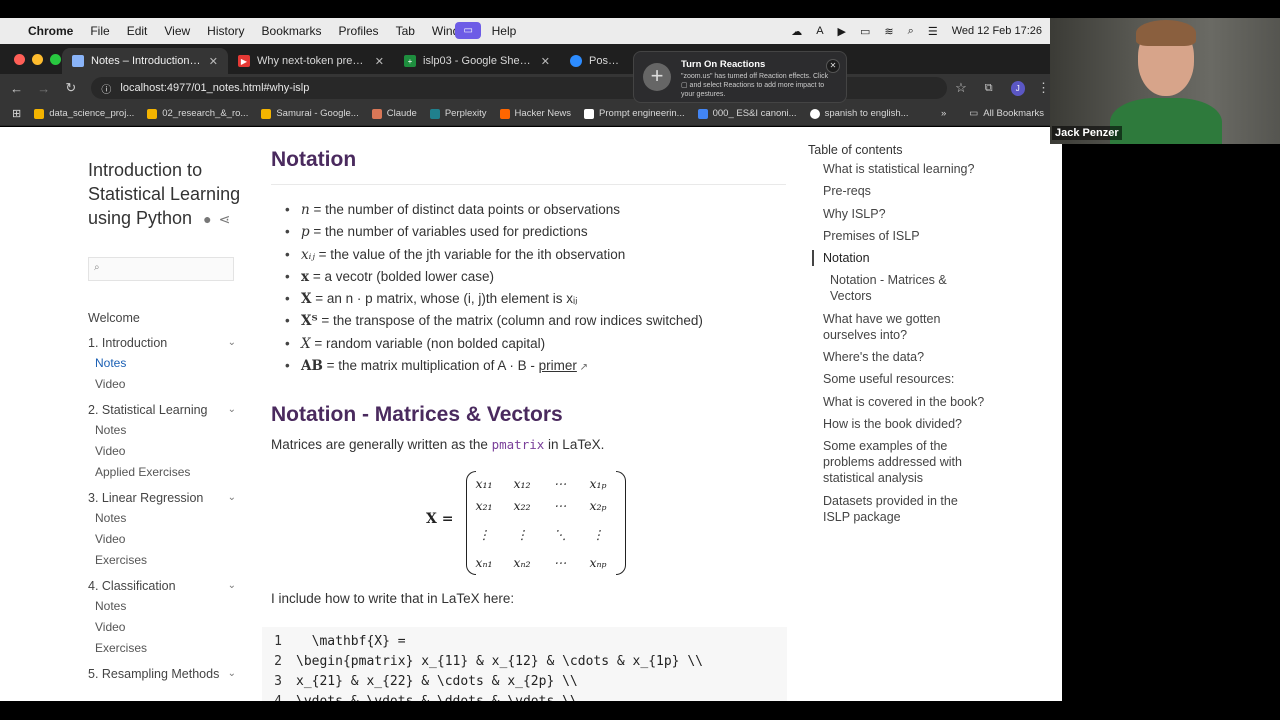  What do you see at coordinates (168, 585) in the screenshot?
I see `sidebar-section: 4. Classification ⌄` at bounding box center [168, 585].